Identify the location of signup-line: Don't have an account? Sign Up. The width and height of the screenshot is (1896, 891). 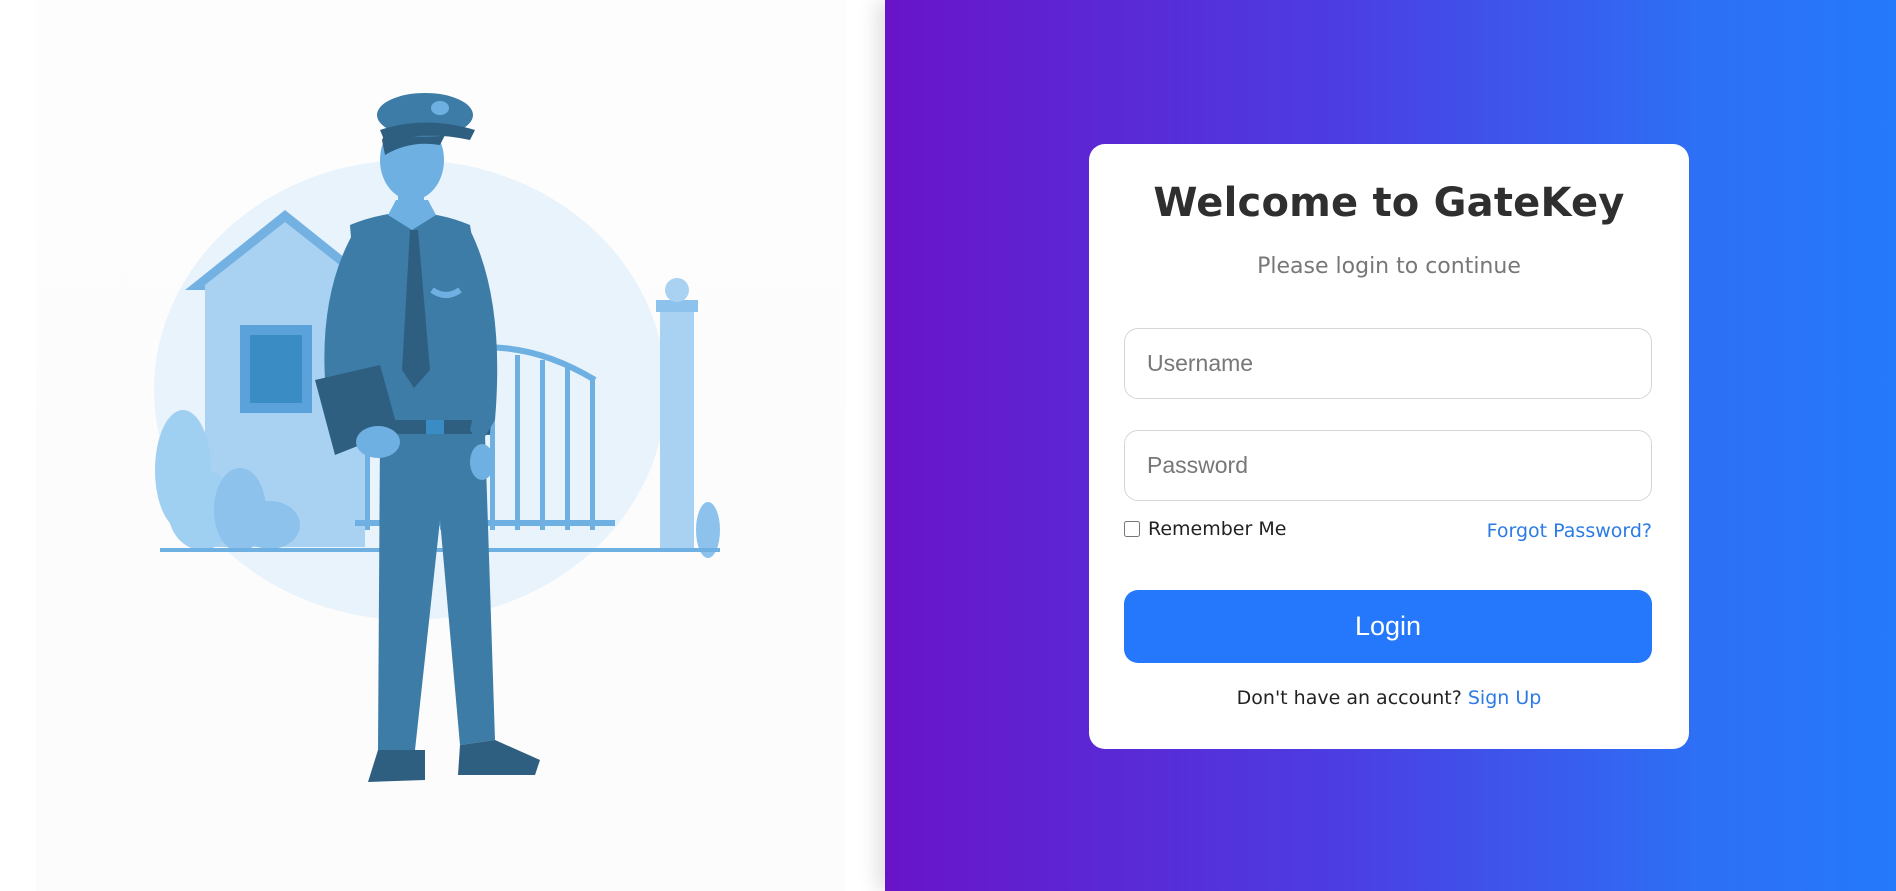
(1389, 698).